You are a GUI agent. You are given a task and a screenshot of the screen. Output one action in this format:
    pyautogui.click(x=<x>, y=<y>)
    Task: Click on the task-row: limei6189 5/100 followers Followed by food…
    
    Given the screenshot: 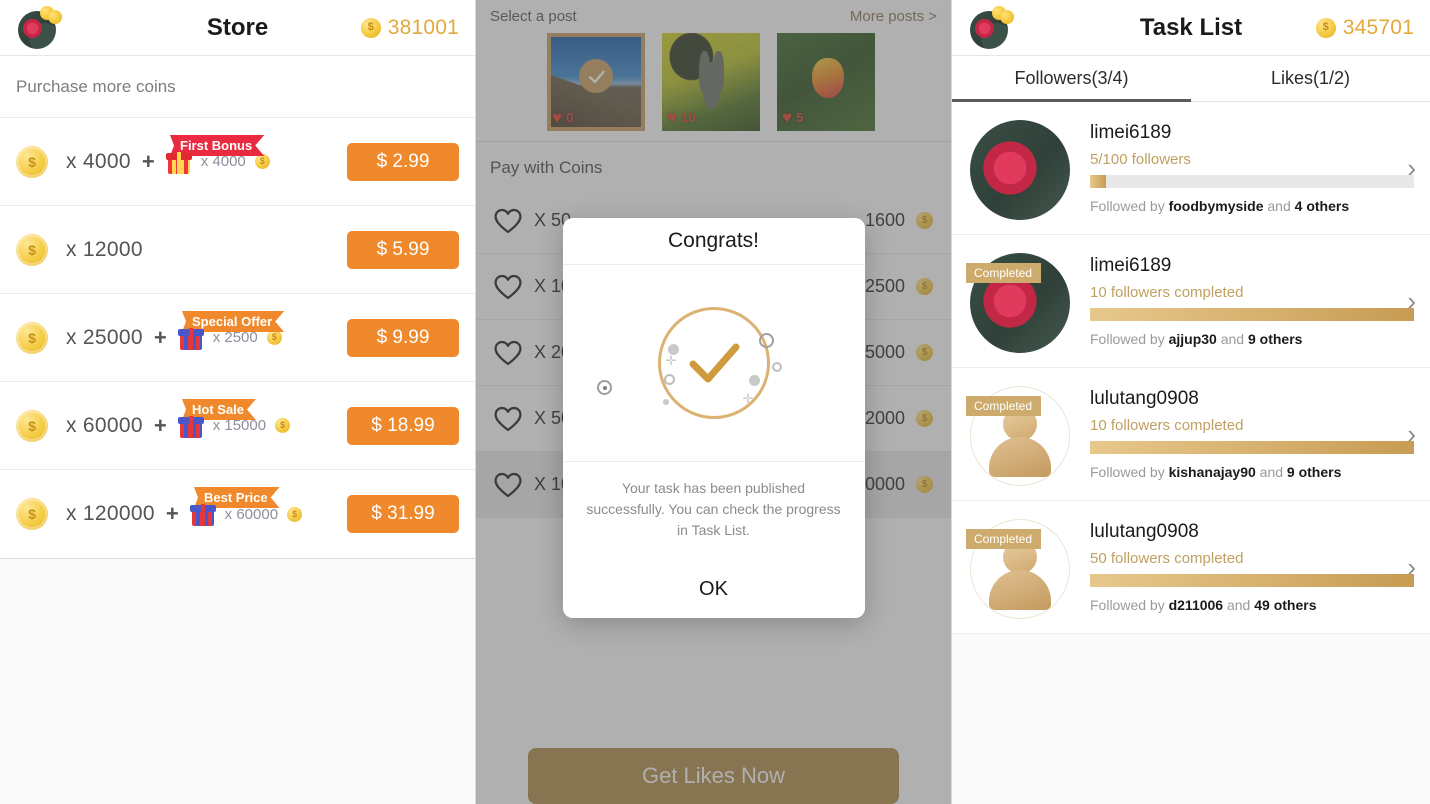 What is the action you would take?
    pyautogui.click(x=1191, y=168)
    